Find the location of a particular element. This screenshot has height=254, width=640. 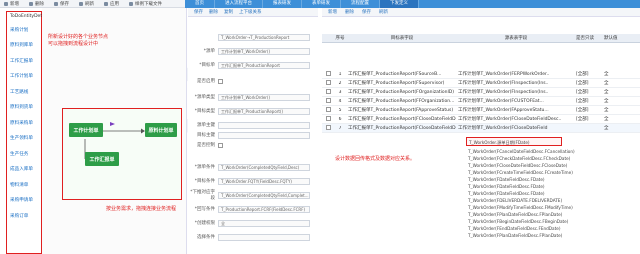

grid-header: 序号 目标表字段 源表表字段 是否只读 默认值 is located at coordinates (481, 38).